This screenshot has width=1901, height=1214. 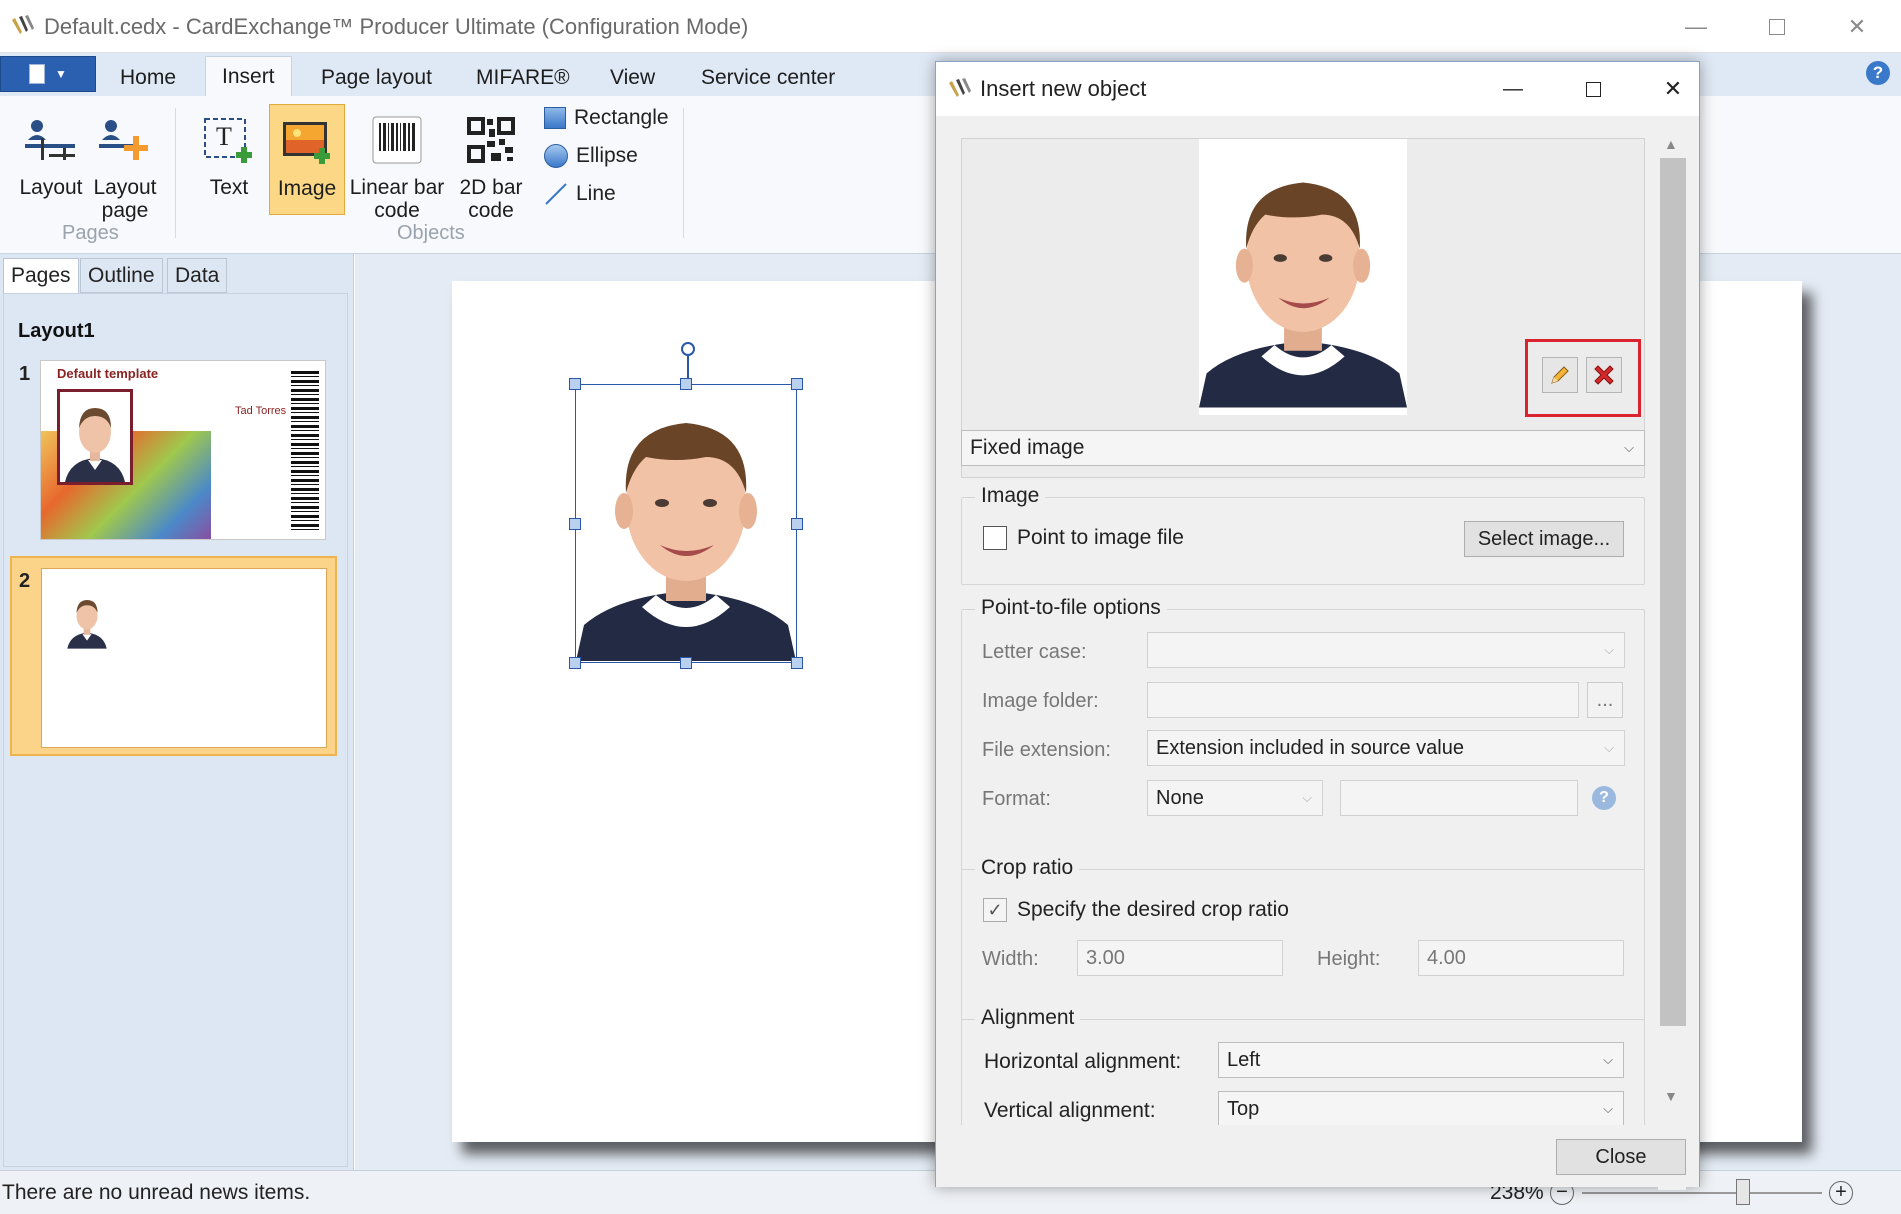 I want to click on minimize-button: —, so click(x=1696, y=27).